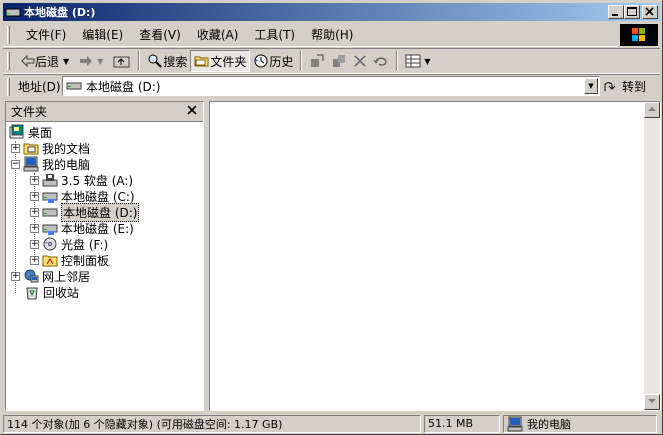  Describe the element at coordinates (427, 61) in the screenshot. I see `views-dropdown-icon: ▼` at that location.